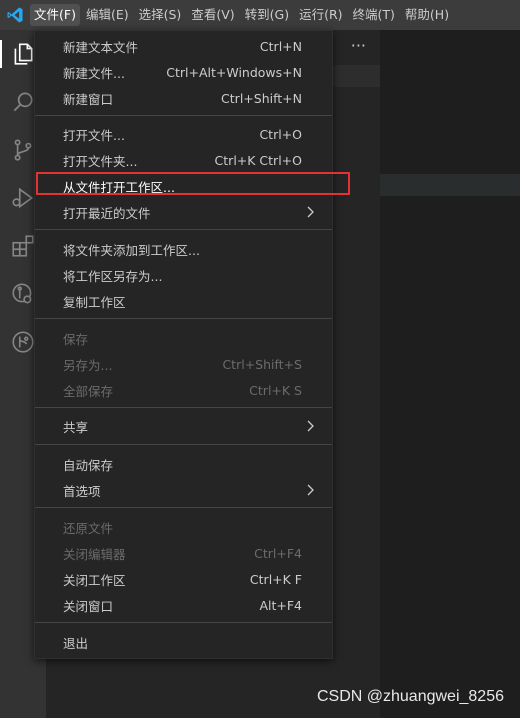 Image resolution: width=520 pixels, height=718 pixels. What do you see at coordinates (280, 46) in the screenshot?
I see `menu-item-shortcut: Ctrl+N` at bounding box center [280, 46].